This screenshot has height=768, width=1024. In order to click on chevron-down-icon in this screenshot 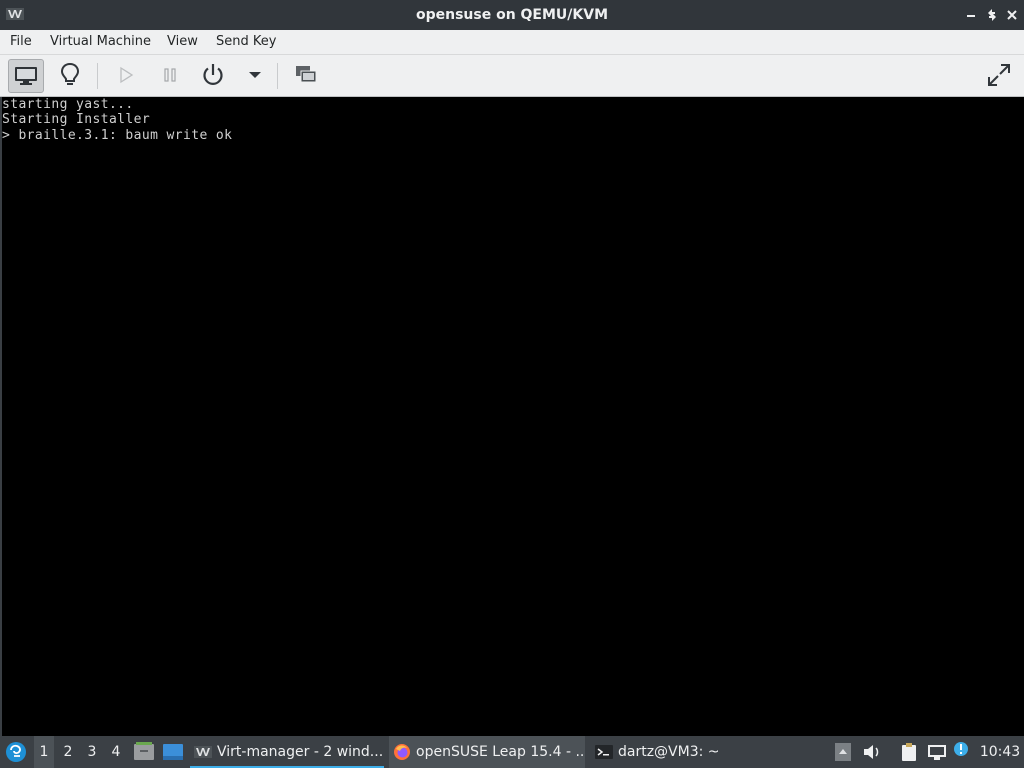, I will do `click(255, 75)`.